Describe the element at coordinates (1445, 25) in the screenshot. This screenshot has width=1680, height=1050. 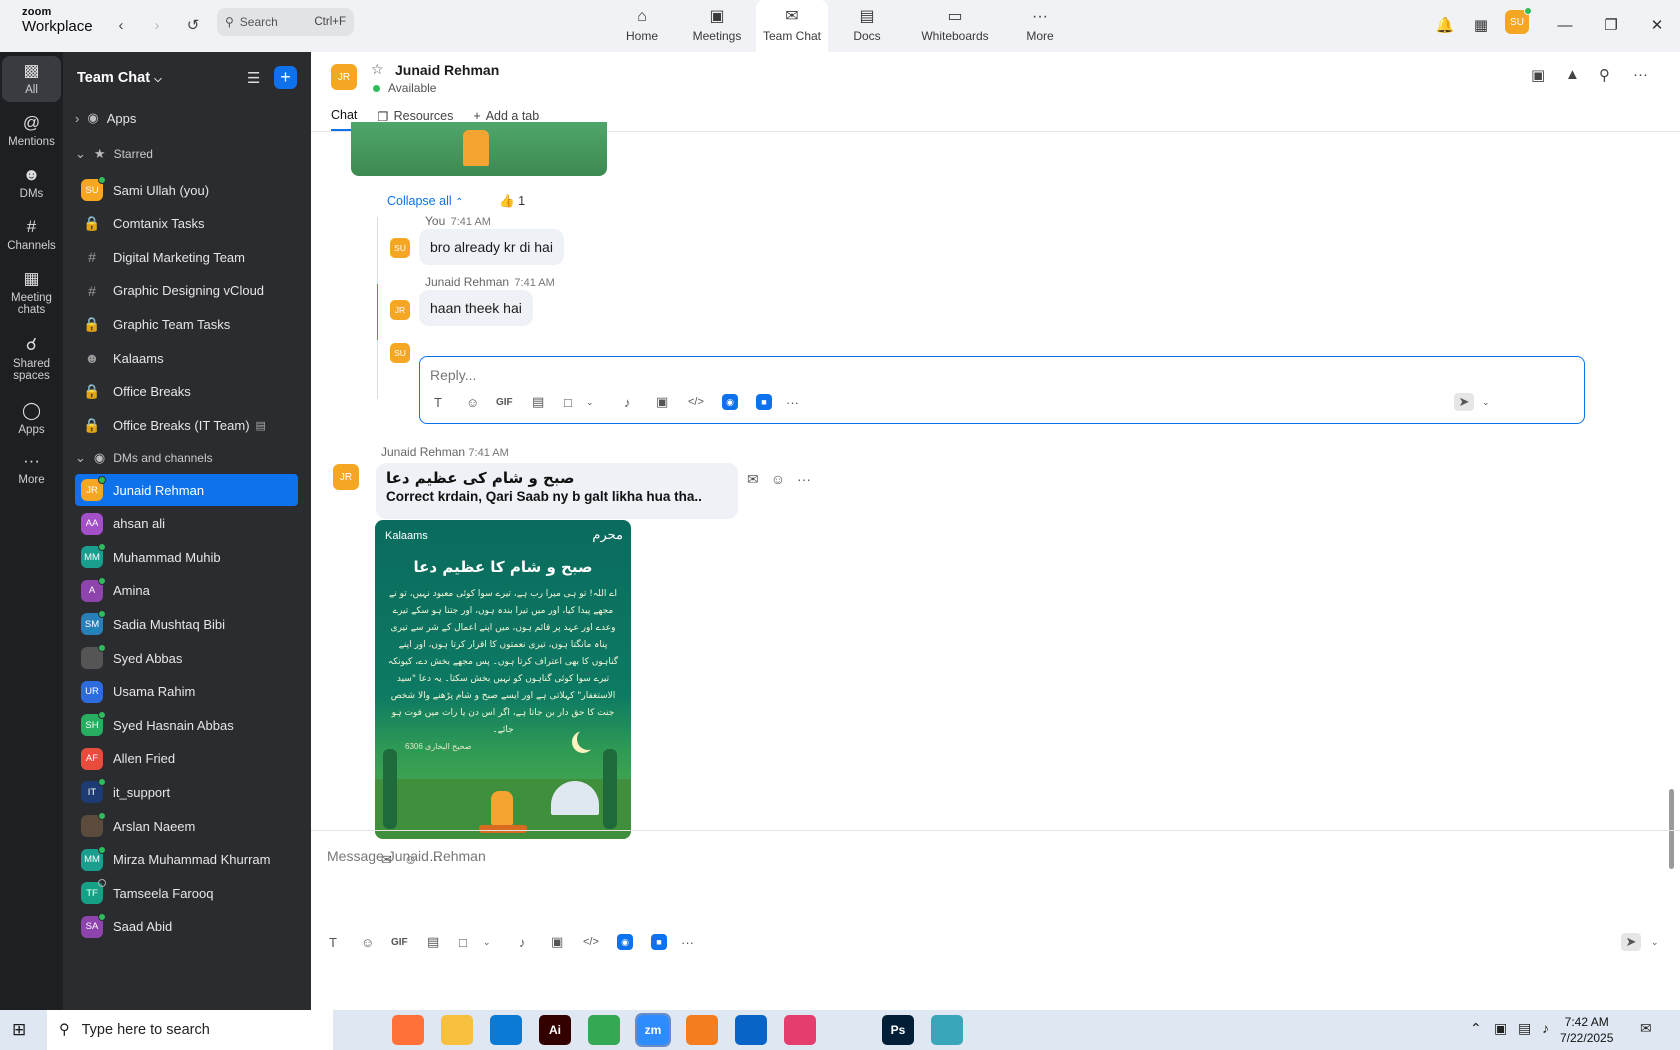
I see `notification-bell-icon: 🔔` at that location.